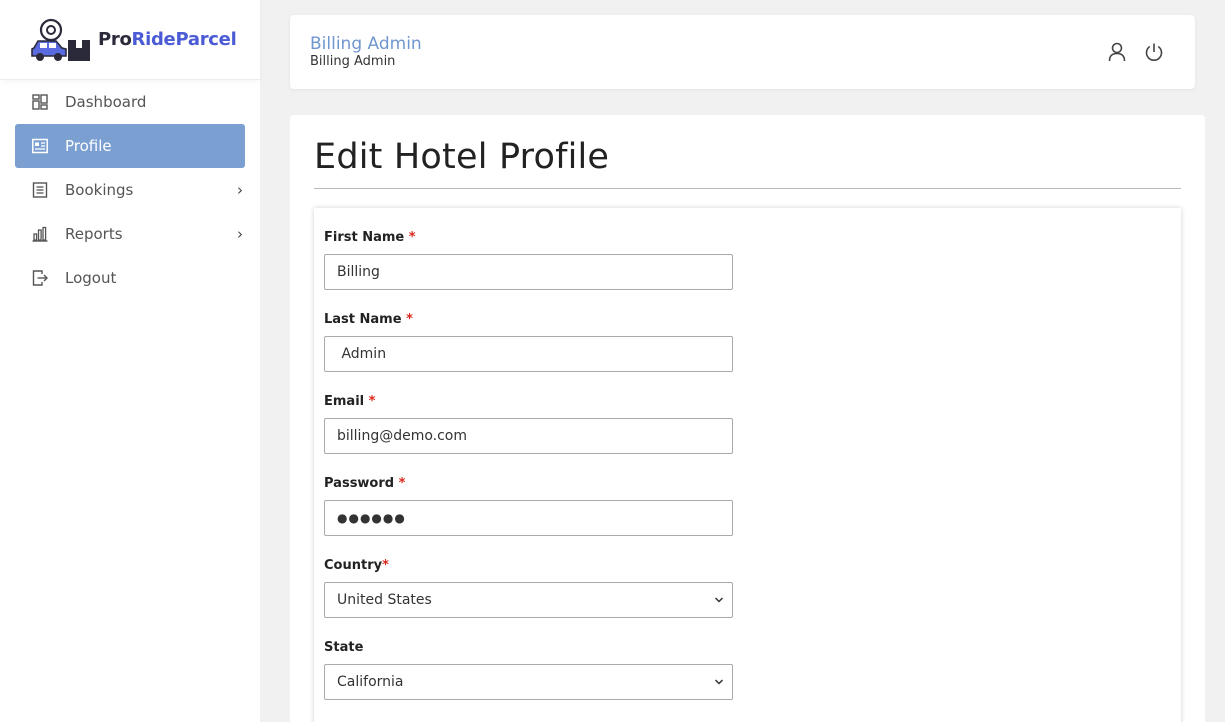  What do you see at coordinates (344, 647) in the screenshot?
I see `state-label-text: State` at bounding box center [344, 647].